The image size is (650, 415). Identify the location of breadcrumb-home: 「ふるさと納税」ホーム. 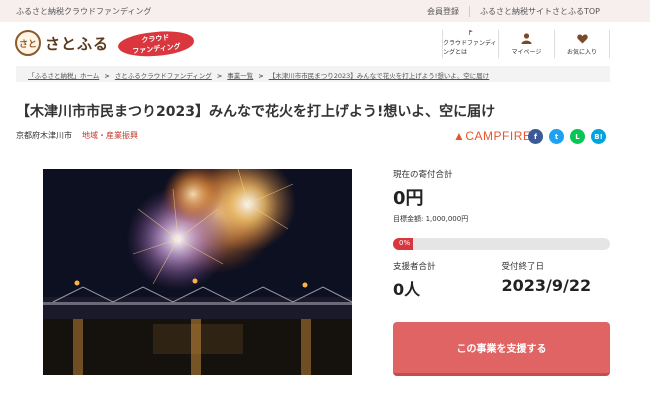
(63, 76).